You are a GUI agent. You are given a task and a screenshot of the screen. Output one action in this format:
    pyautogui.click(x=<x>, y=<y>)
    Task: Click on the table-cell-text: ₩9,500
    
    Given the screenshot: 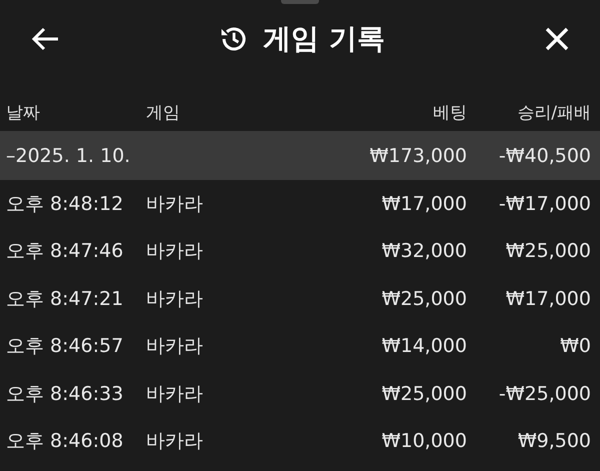 What is the action you would take?
    pyautogui.click(x=553, y=441)
    